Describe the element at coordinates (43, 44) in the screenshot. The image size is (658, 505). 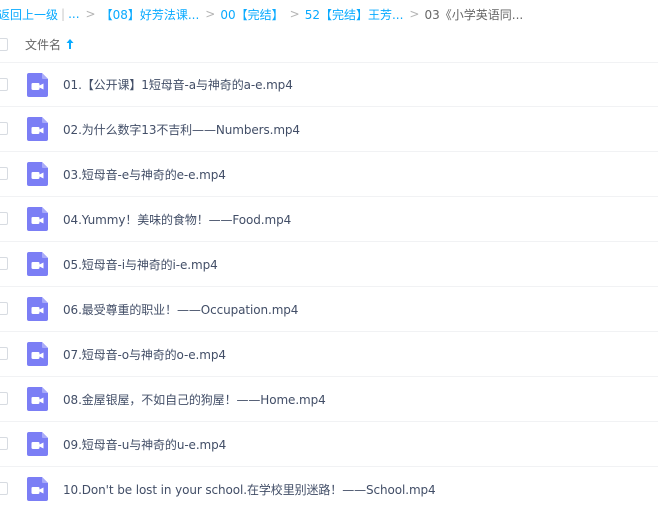
I see `filename-column-header: 文件名` at that location.